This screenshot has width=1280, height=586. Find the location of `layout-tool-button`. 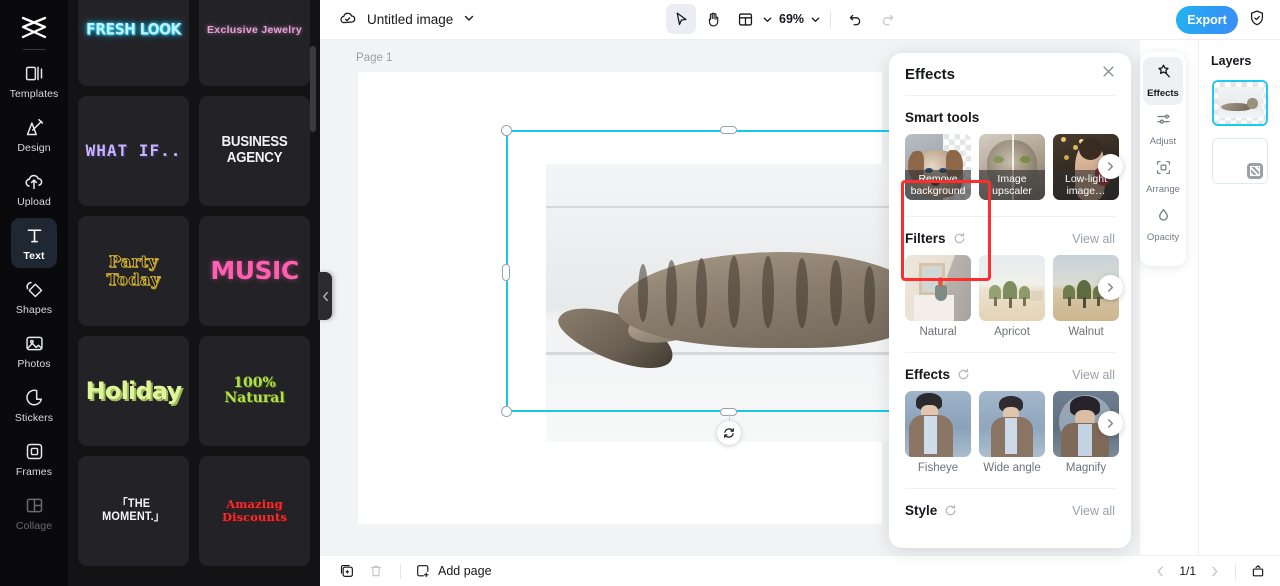

layout-tool-button is located at coordinates (745, 19).